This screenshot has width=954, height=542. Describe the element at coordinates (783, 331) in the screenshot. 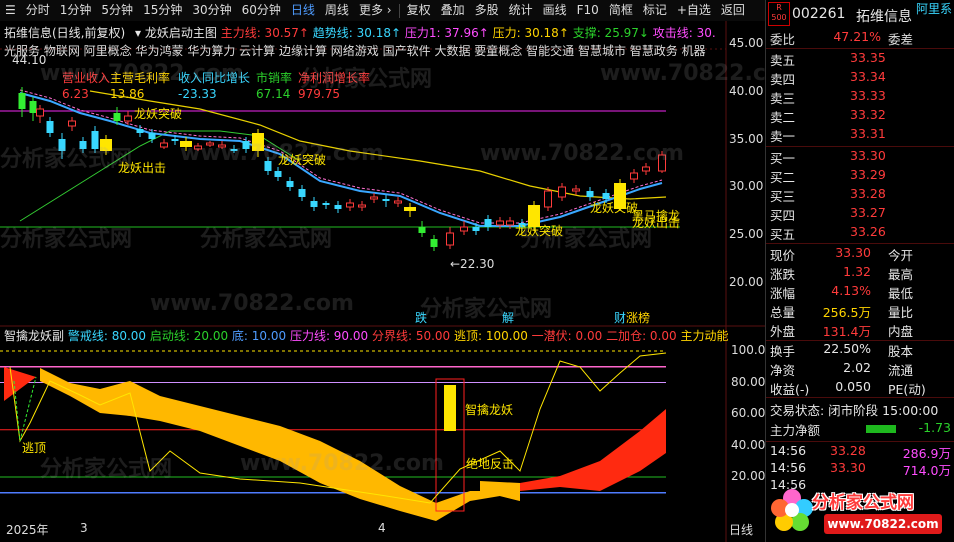

I see `stat-label: 外盘` at that location.